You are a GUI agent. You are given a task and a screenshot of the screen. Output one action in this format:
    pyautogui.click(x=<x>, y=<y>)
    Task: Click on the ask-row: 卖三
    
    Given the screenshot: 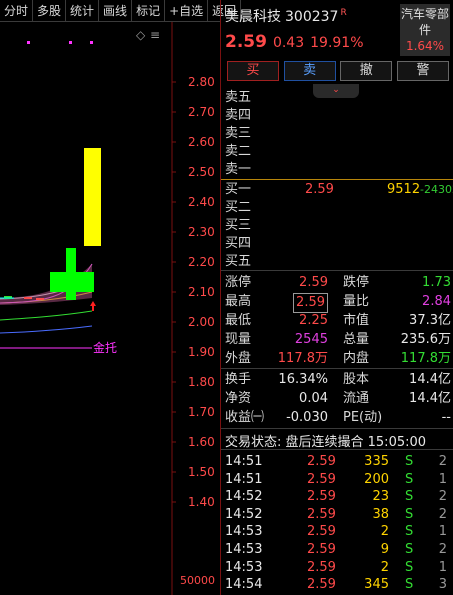 What is the action you would take?
    pyautogui.click(x=338, y=134)
    